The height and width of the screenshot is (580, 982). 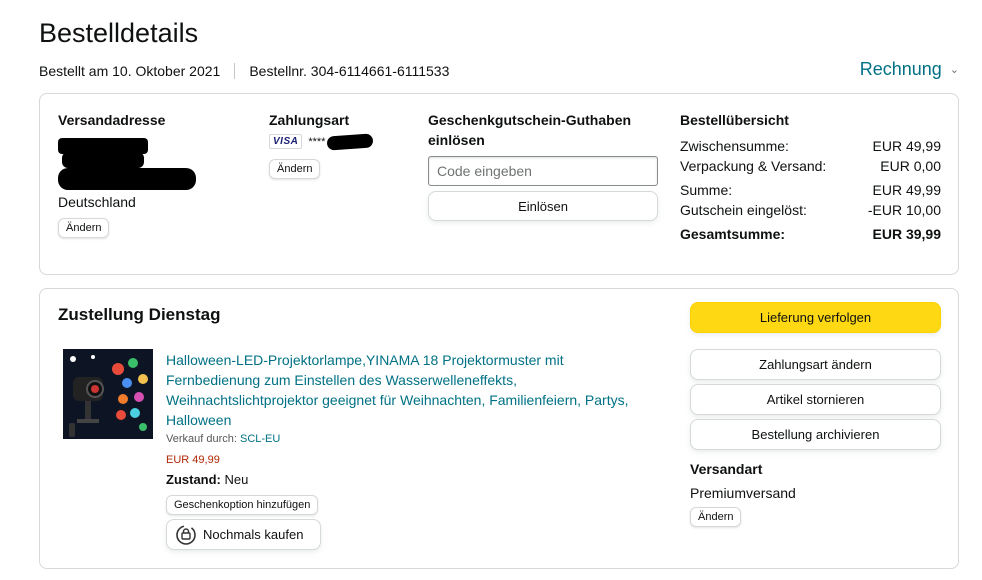 I want to click on giftcard-code-input: Code eingeben, so click(x=543, y=171).